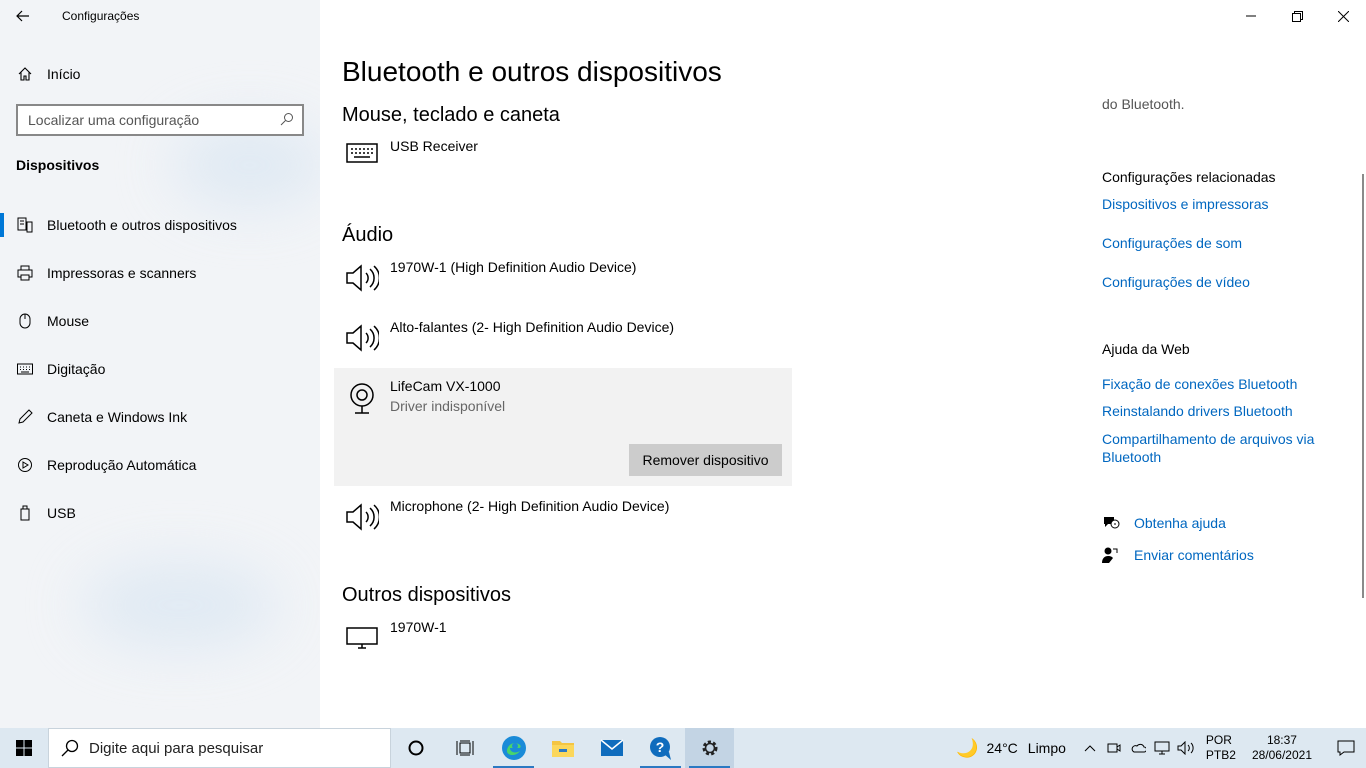 The width and height of the screenshot is (1366, 768). What do you see at coordinates (562, 748) in the screenshot?
I see `file-explorer-icon` at bounding box center [562, 748].